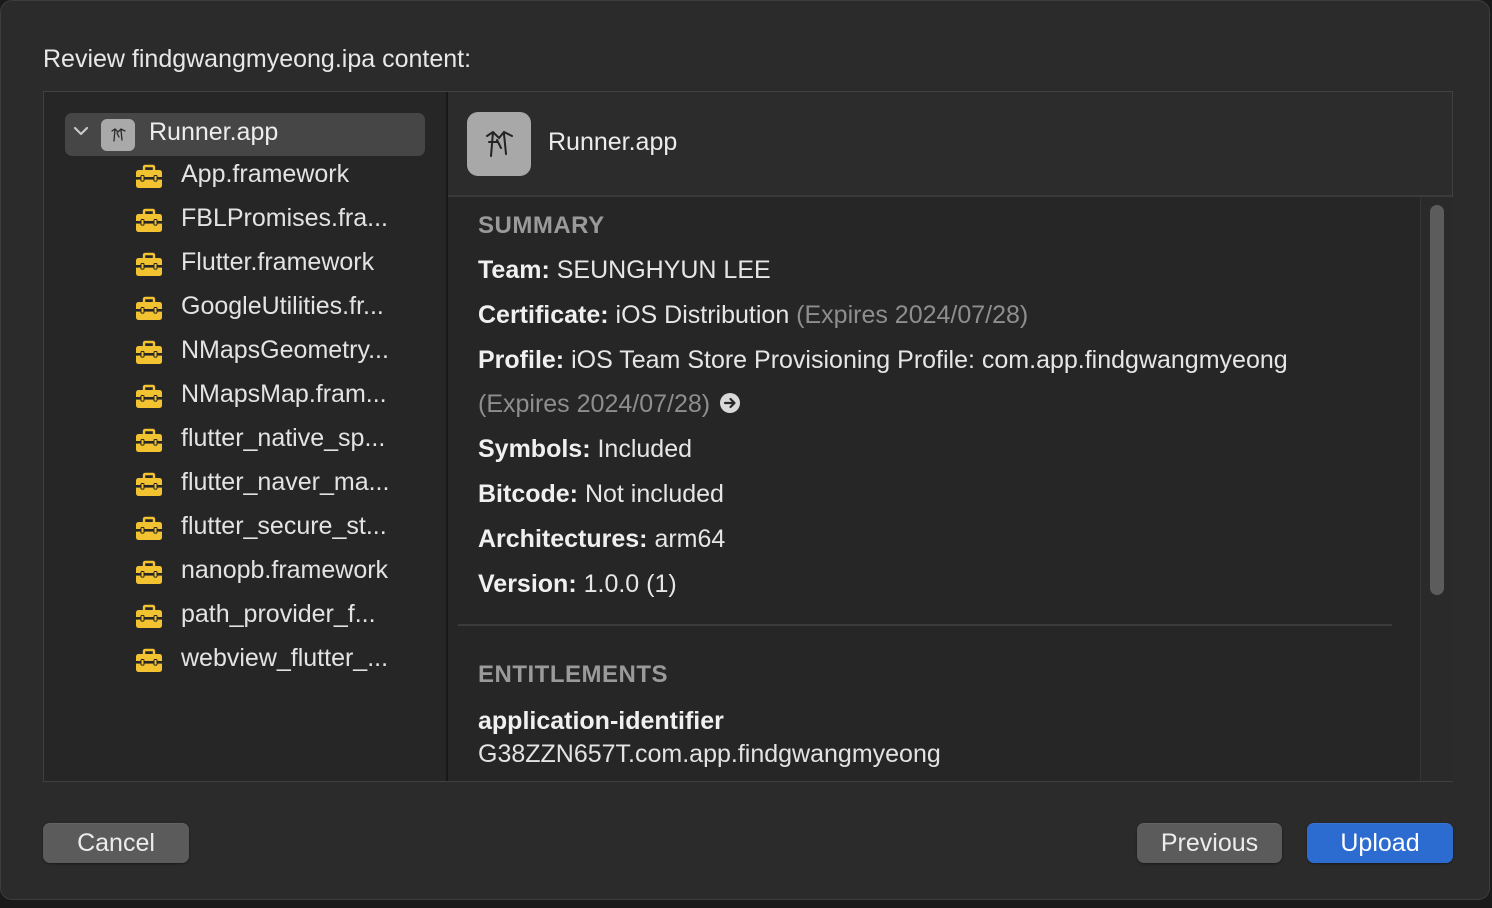 This screenshot has height=908, width=1492. Describe the element at coordinates (1209, 843) in the screenshot. I see `previous-button: Previous` at that location.